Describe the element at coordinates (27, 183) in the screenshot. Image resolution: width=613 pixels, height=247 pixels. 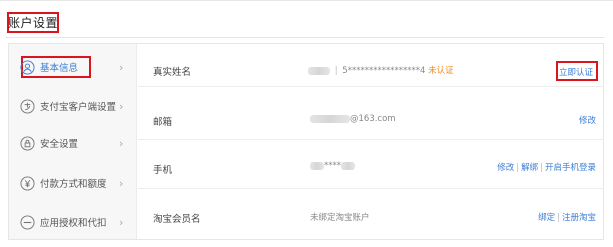
I see `yuan-icon` at that location.